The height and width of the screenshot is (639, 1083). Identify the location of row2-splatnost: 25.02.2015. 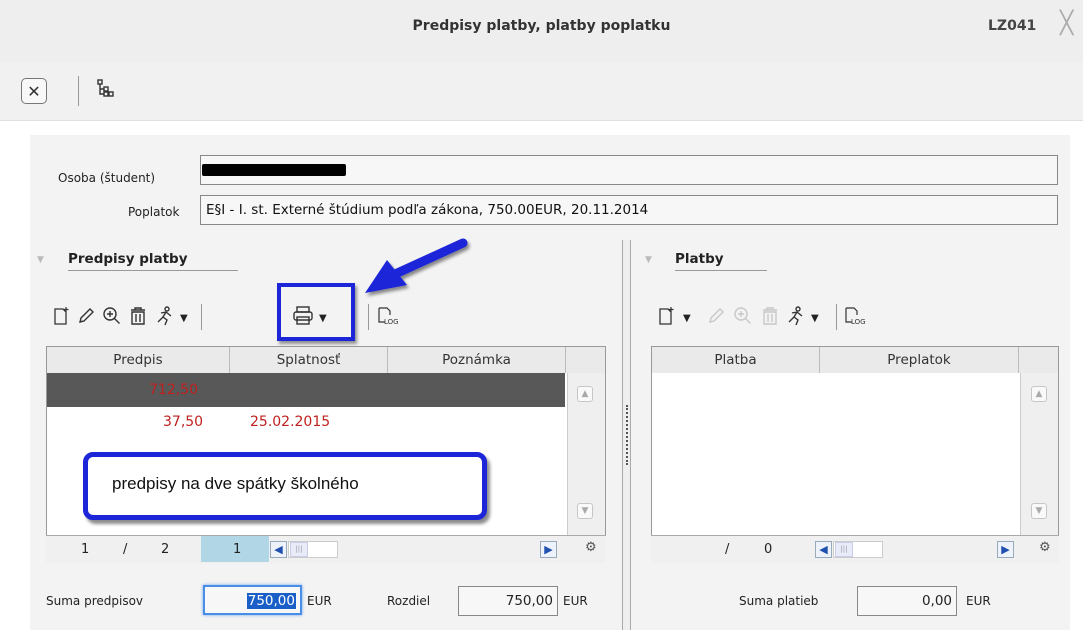
(290, 422).